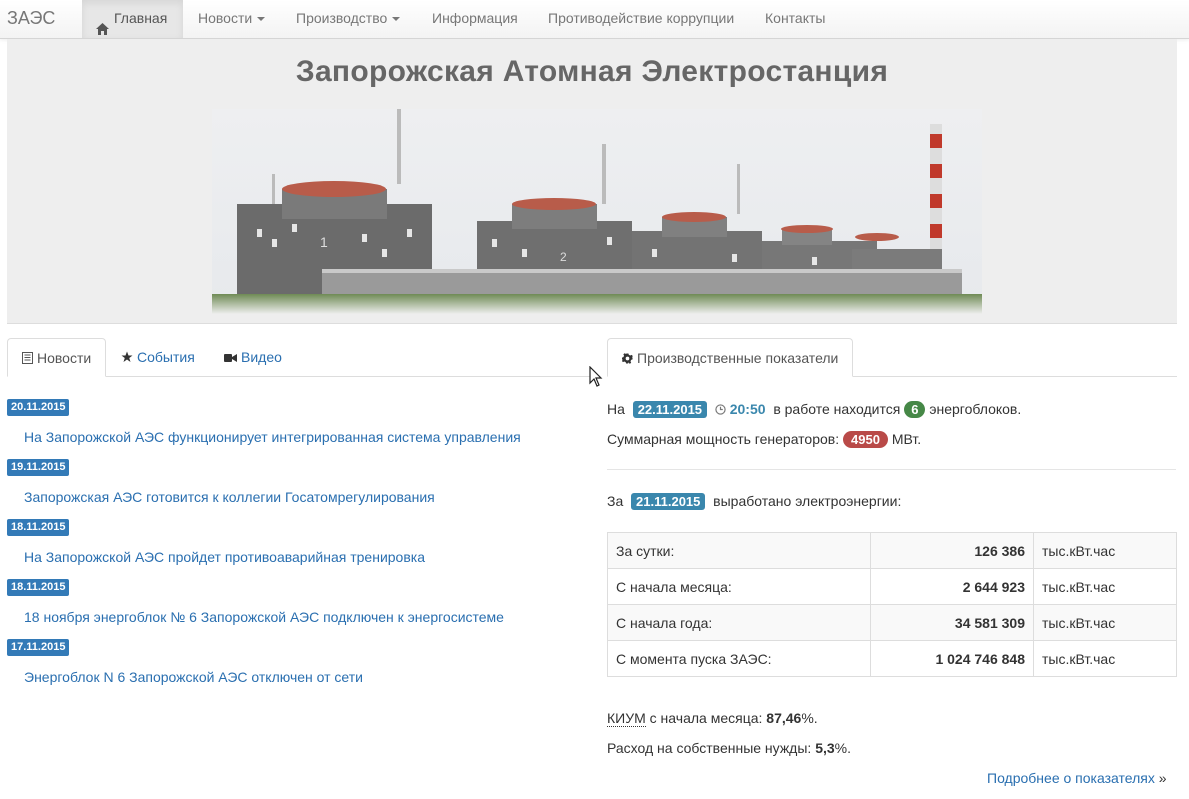  Describe the element at coordinates (952, 622) in the screenshot. I see `row-value: 34 581 309` at that location.